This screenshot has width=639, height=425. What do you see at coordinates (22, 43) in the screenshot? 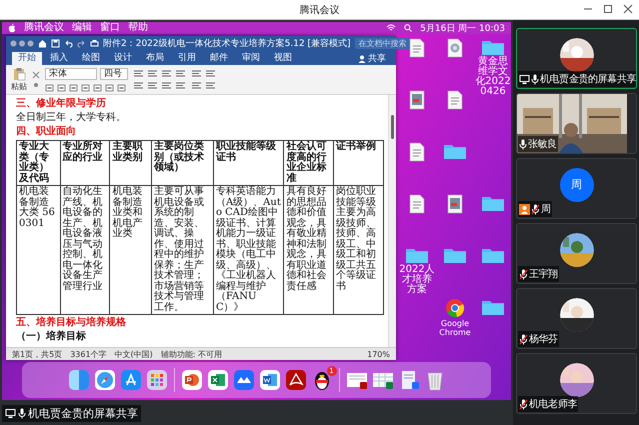
I see `window-buttons-icon` at bounding box center [22, 43].